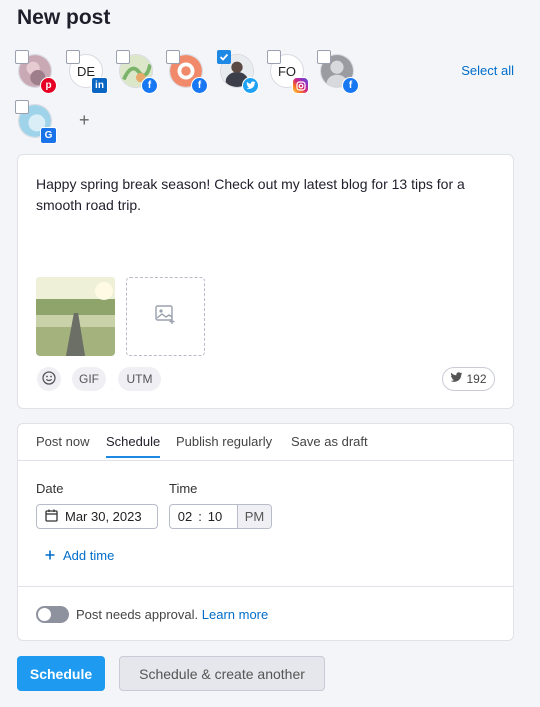 The width and height of the screenshot is (540, 707). Describe the element at coordinates (137, 614) in the screenshot. I see `approval-label: Post needs approval.` at that location.